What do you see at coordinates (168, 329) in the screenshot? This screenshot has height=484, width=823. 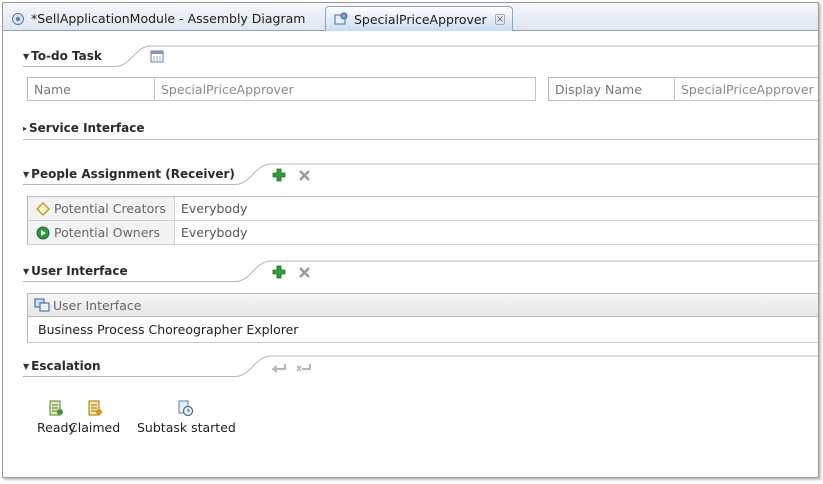 I see `user-interface-value: Business Process Choreographer Explorer` at bounding box center [168, 329].